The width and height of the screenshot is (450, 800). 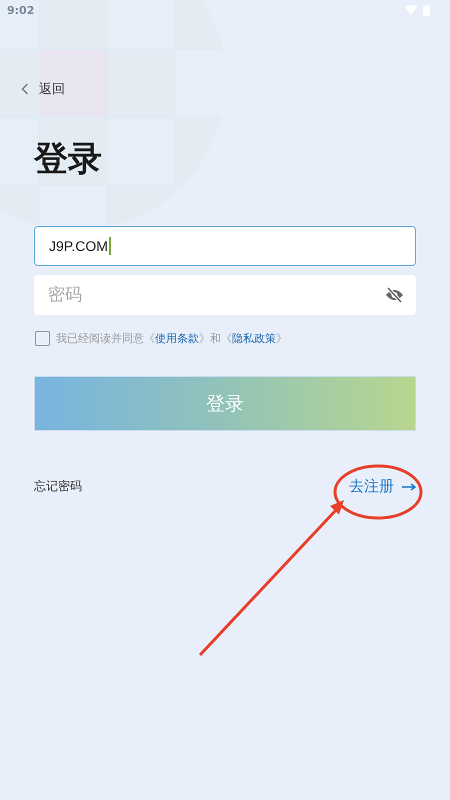 What do you see at coordinates (254, 338) in the screenshot?
I see `policy-link: 隐私政策` at bounding box center [254, 338].